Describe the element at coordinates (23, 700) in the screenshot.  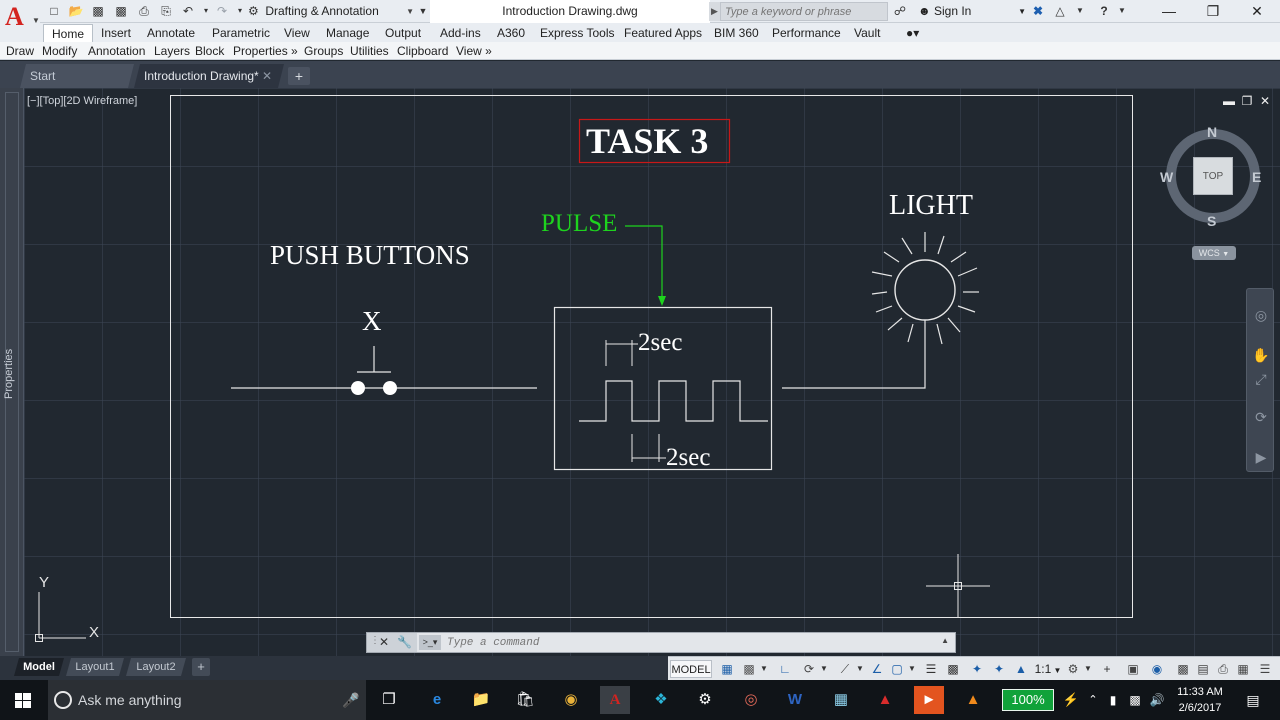
I see `windows-start-icon` at that location.